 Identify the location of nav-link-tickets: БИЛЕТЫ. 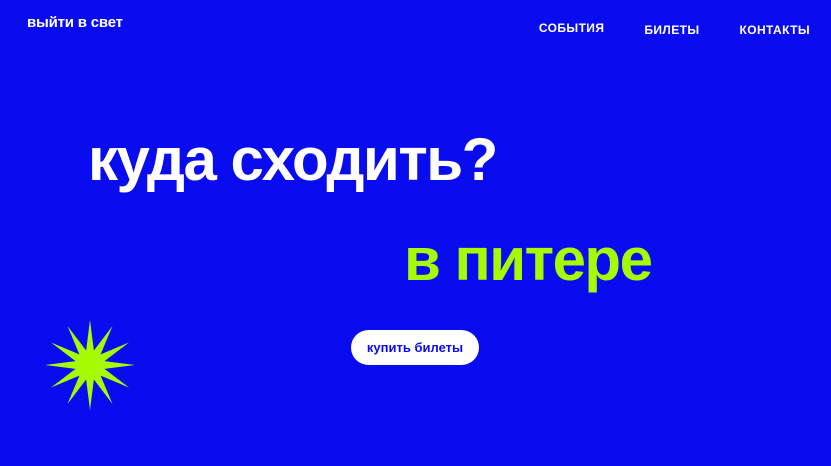
(671, 30).